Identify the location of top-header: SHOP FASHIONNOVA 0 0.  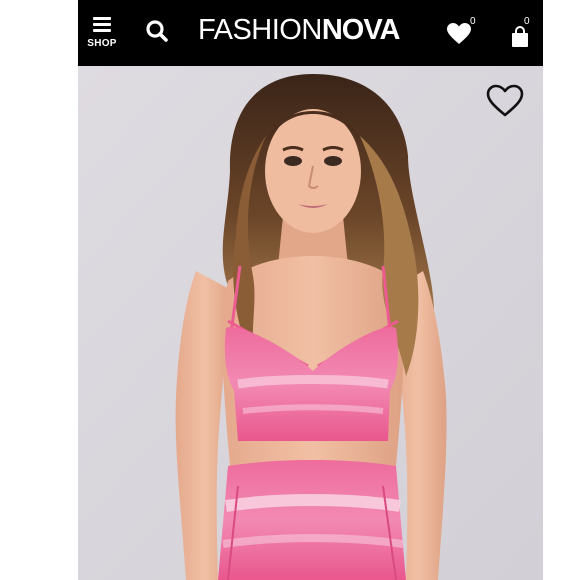
(310, 33).